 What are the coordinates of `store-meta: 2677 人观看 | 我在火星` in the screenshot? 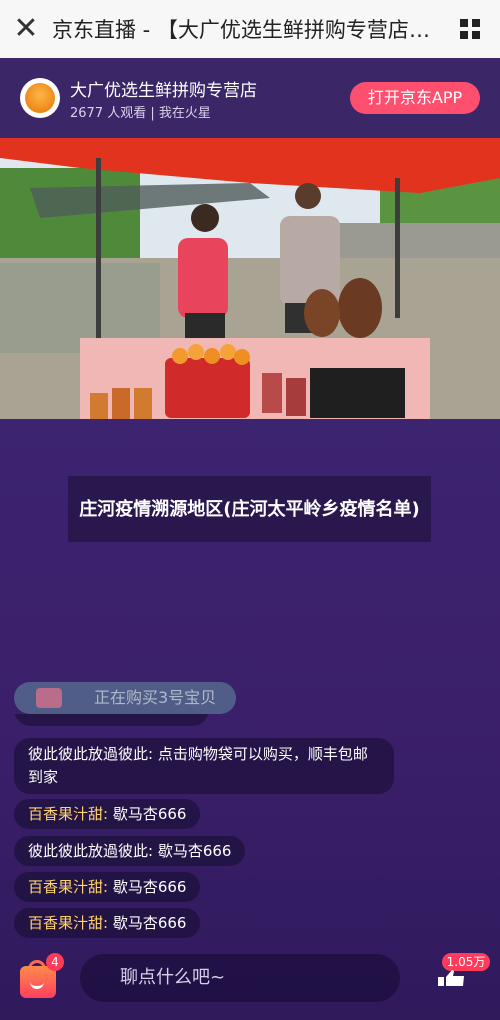 It's located at (140, 111).